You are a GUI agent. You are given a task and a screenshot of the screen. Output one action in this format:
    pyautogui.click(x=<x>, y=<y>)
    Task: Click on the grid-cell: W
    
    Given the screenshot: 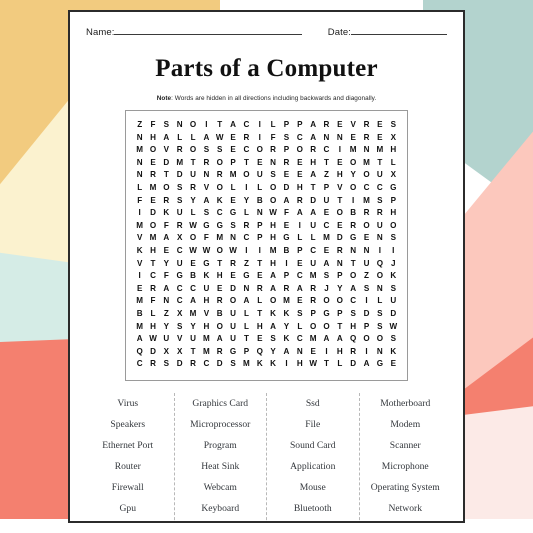 What is the action you would take?
    pyautogui.click(x=152, y=339)
    